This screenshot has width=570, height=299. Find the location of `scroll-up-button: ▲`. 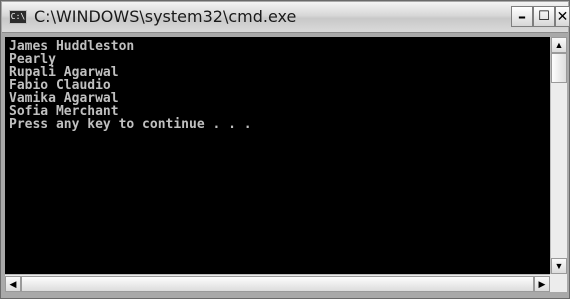

scroll-up-button: ▲ is located at coordinates (559, 45).